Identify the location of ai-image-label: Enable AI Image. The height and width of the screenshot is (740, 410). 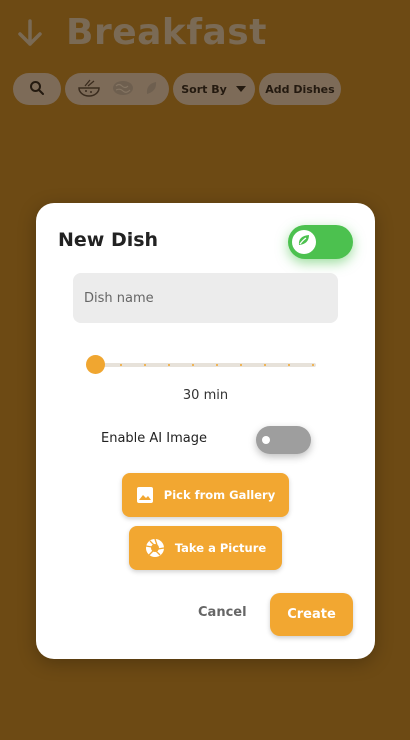
(154, 438).